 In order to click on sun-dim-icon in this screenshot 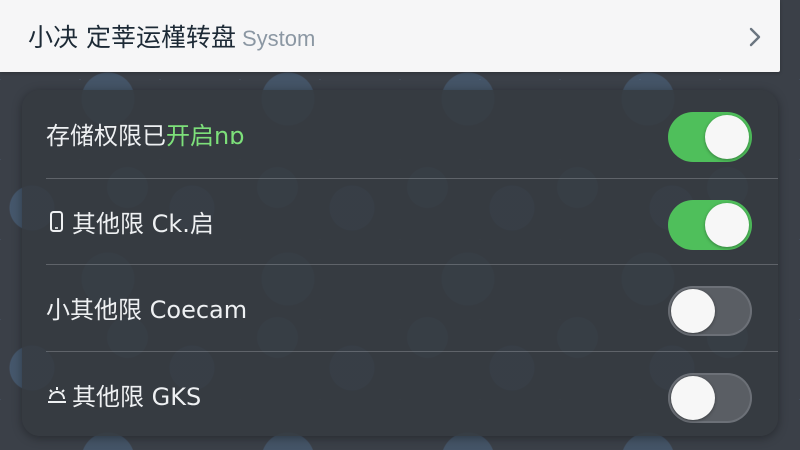, I will do `click(57, 394)`.